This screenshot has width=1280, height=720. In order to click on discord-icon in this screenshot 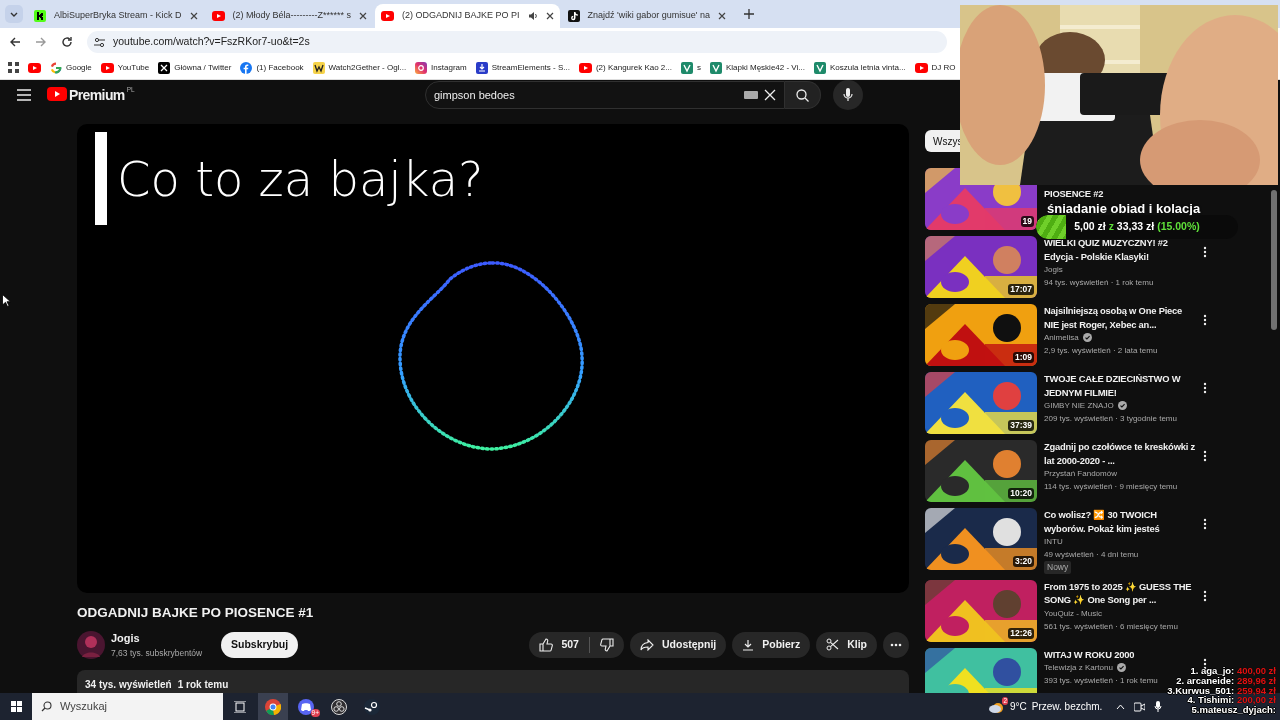, I will do `click(306, 706)`.